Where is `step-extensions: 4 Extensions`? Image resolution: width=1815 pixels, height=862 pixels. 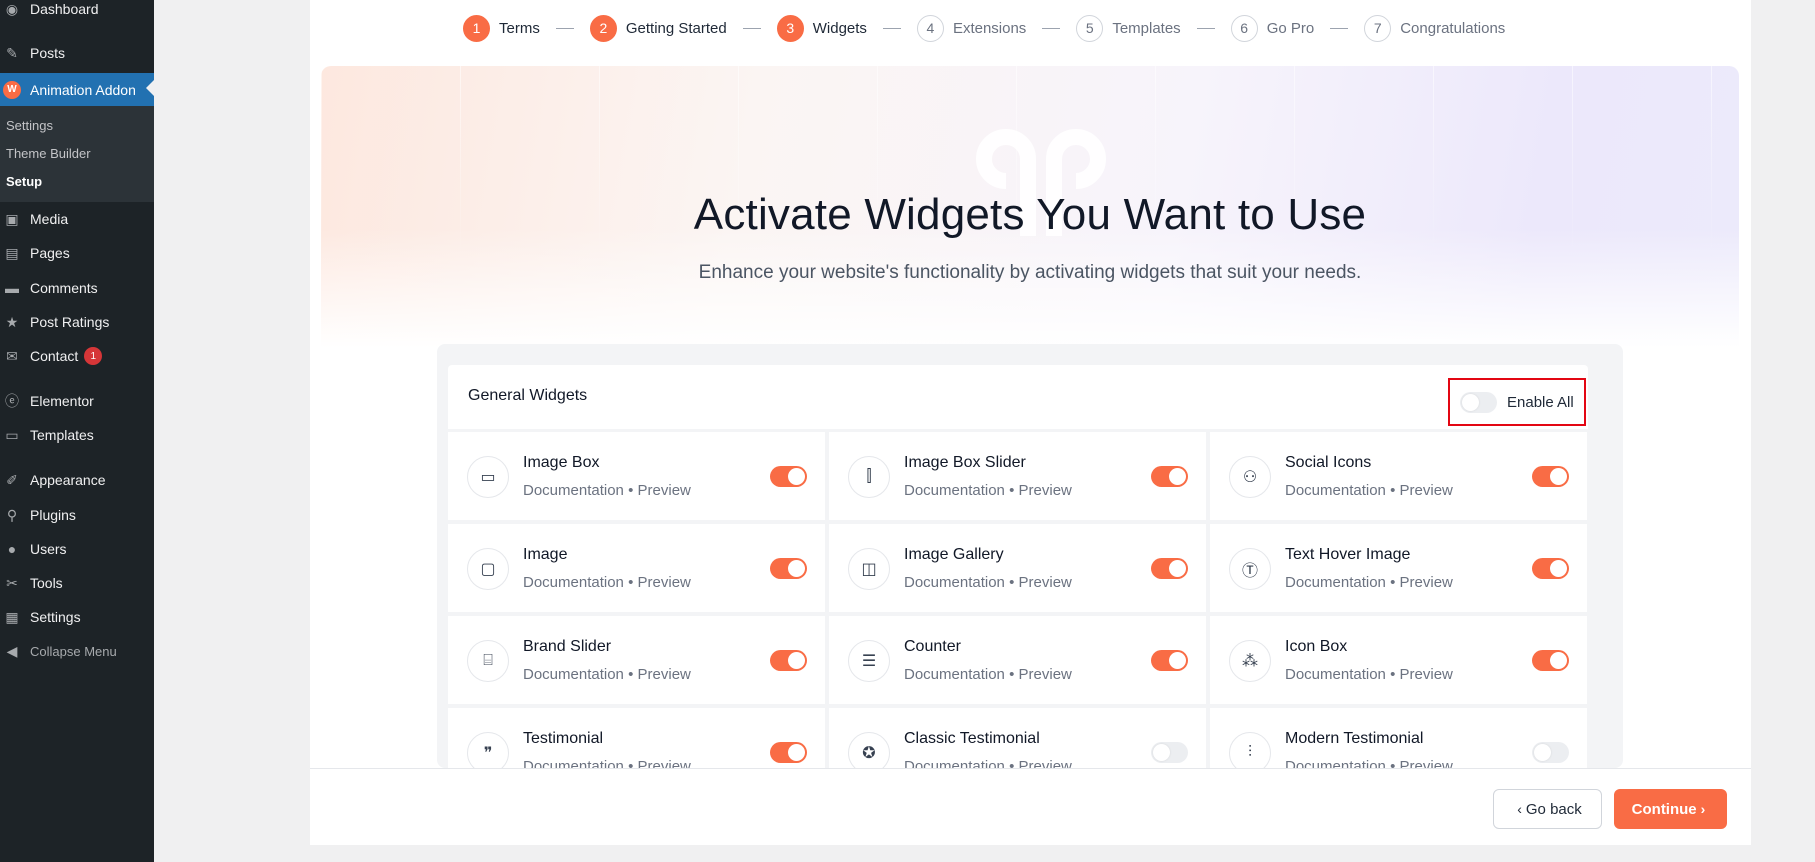
step-extensions: 4 Extensions is located at coordinates (971, 28).